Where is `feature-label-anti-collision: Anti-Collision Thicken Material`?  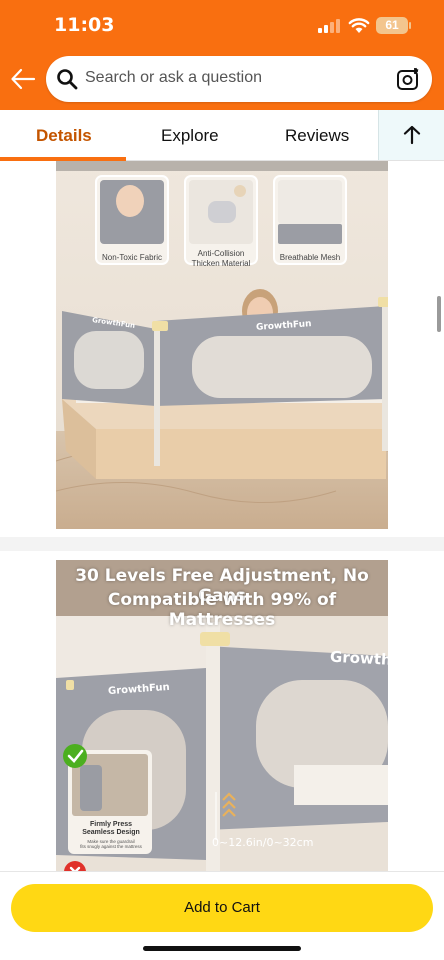 feature-label-anti-collision: Anti-Collision Thicken Material is located at coordinates (221, 258).